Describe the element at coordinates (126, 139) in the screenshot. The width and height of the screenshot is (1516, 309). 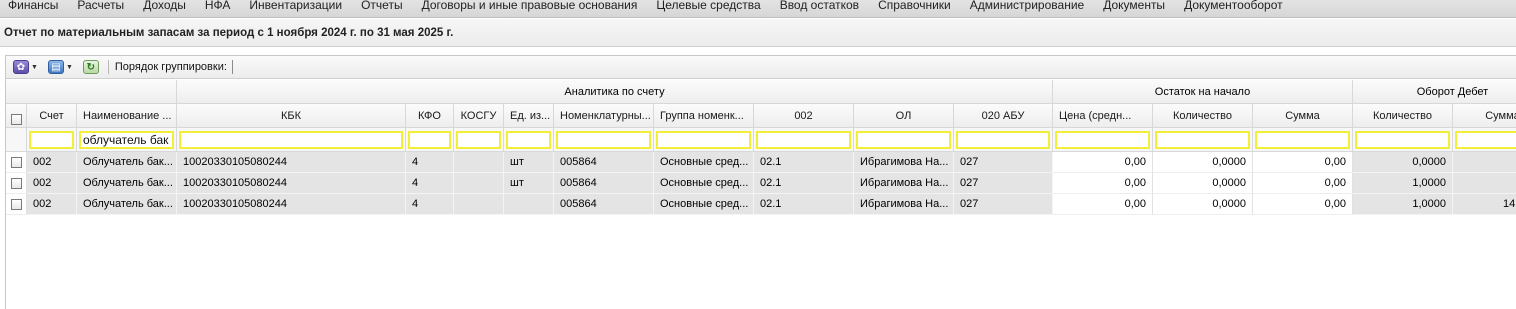
I see `filter-name-input` at that location.